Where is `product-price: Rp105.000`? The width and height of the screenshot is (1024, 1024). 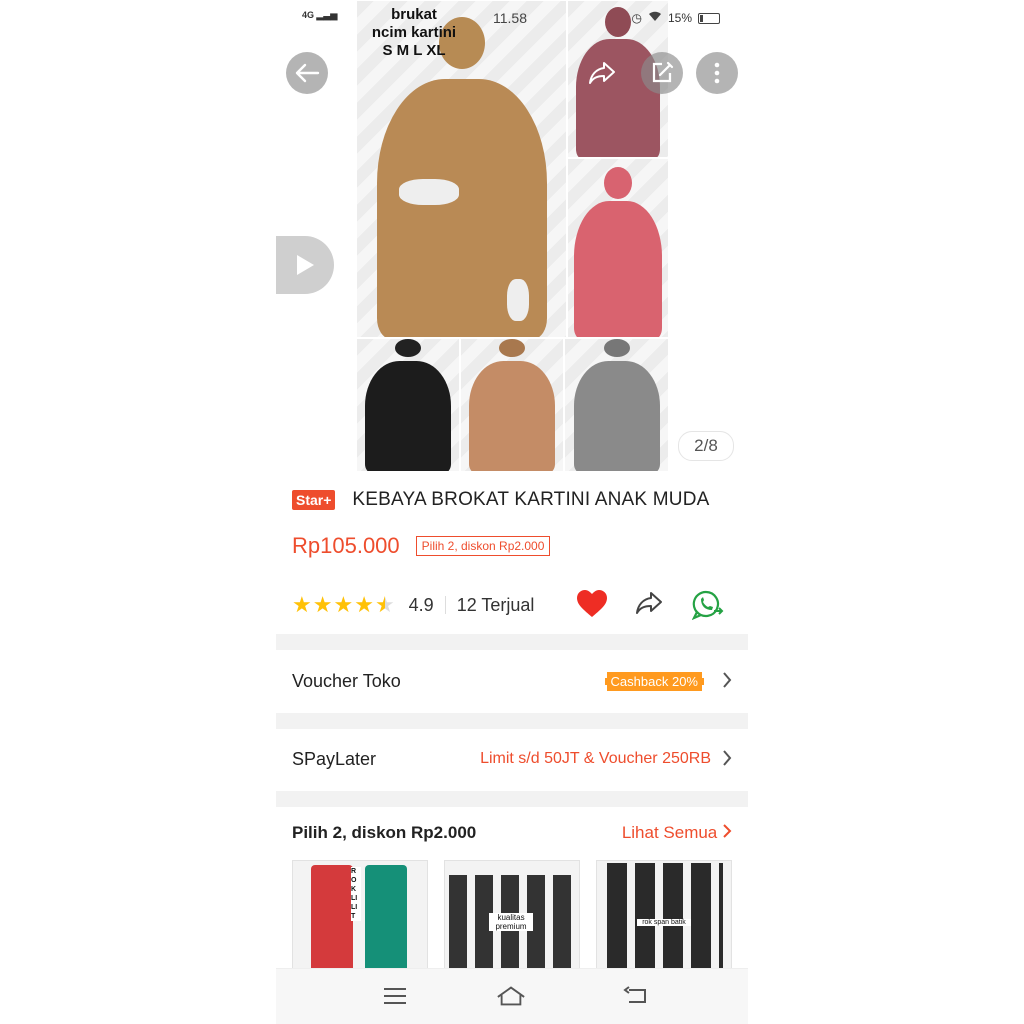
product-price: Rp105.000 is located at coordinates (346, 545).